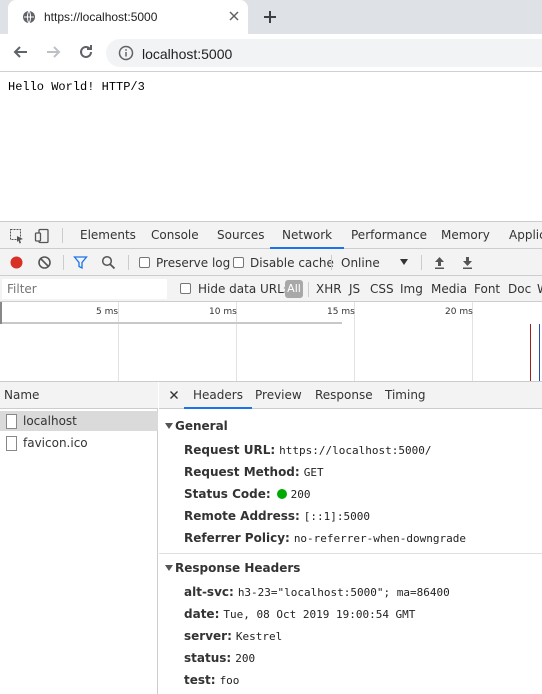  Describe the element at coordinates (242, 516) in the screenshot. I see `header-key: Remote Address:` at that location.